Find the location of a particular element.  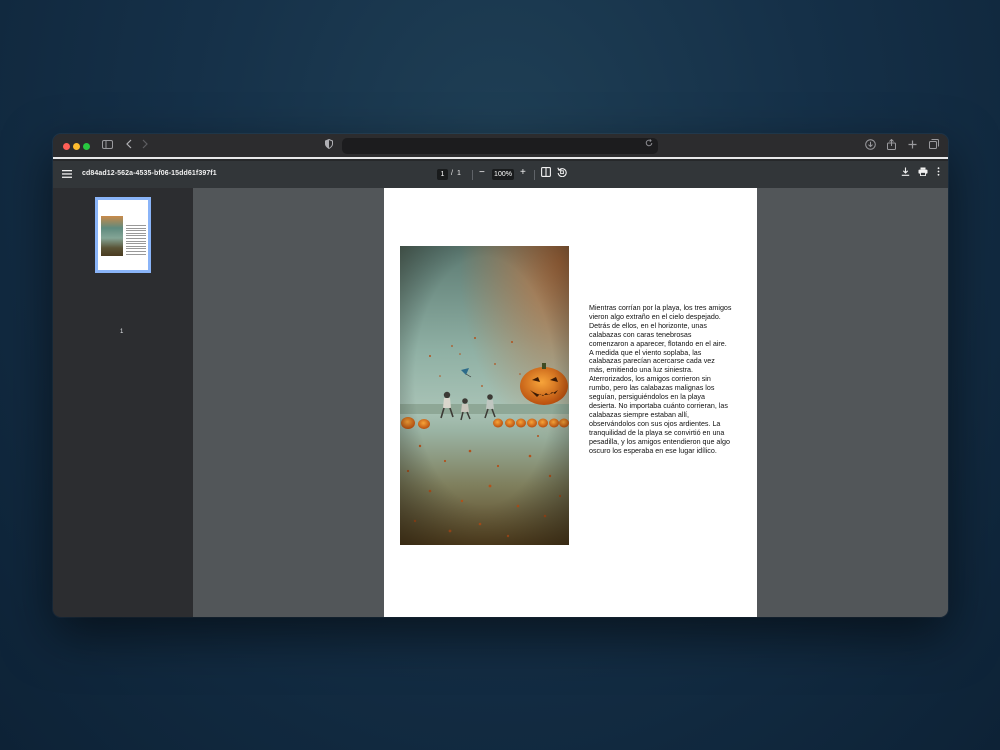

sidebar-icon is located at coordinates (107, 146).